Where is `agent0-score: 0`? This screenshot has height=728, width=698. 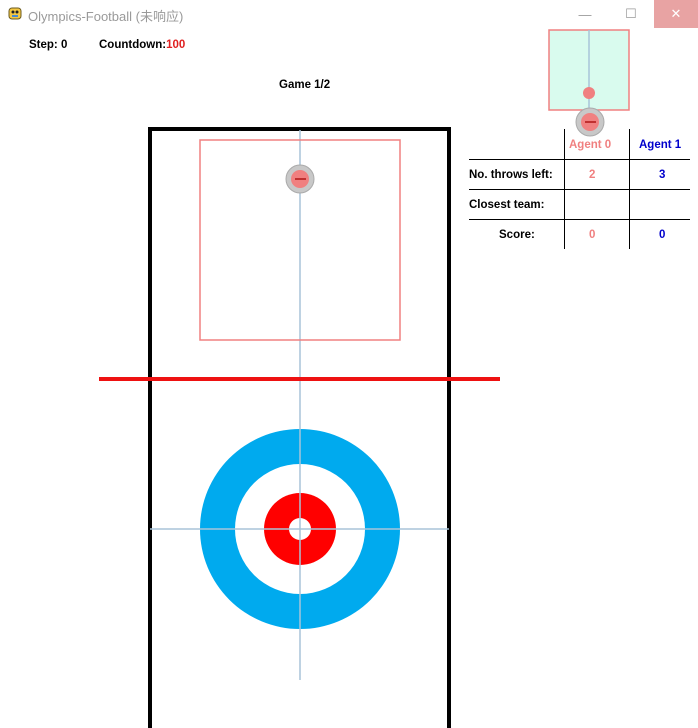 agent0-score: 0 is located at coordinates (592, 235).